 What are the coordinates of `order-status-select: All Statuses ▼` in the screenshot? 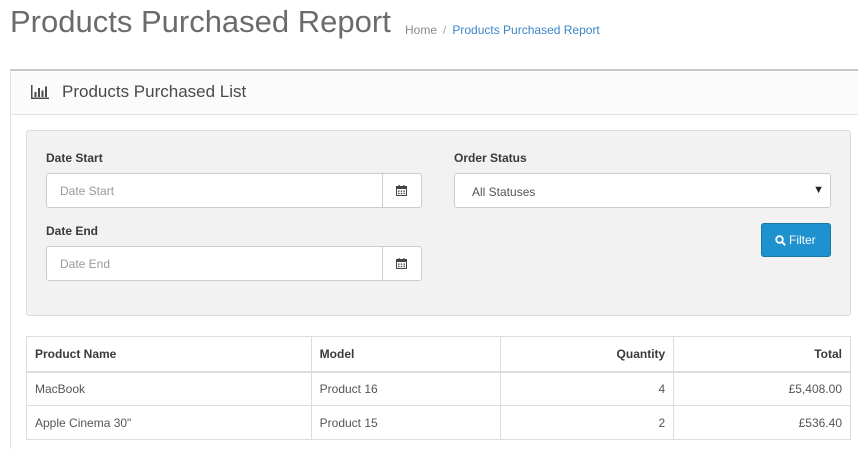 It's located at (642, 190).